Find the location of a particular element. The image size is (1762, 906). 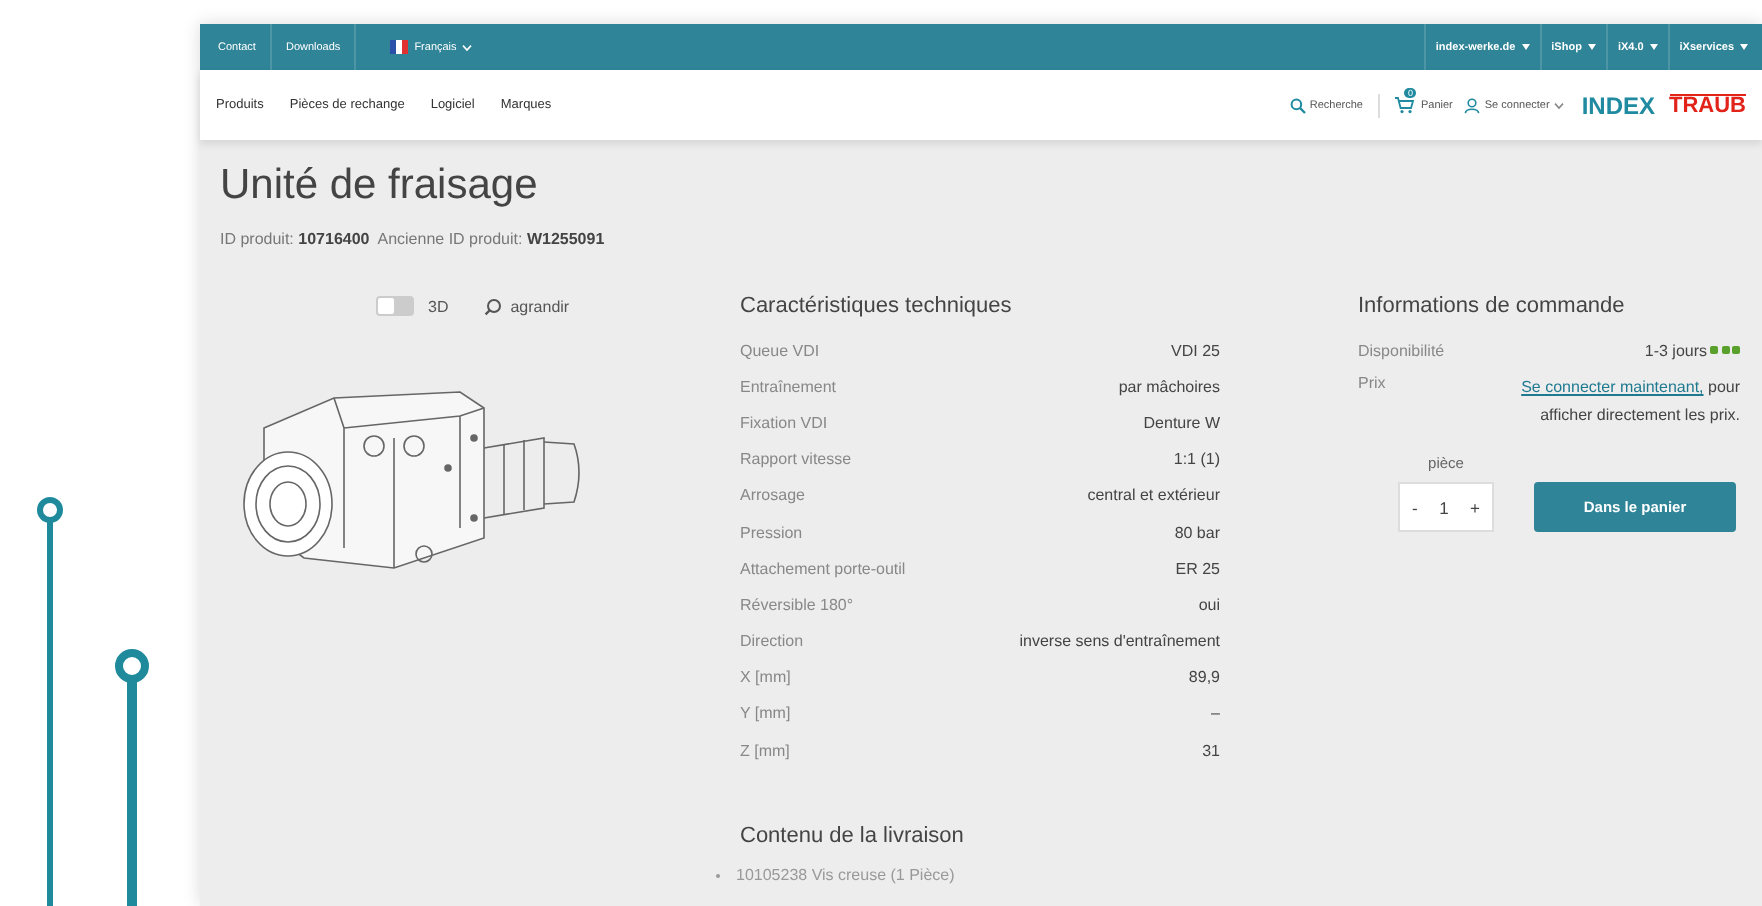

spec-value: 1:1 (1) is located at coordinates (1196, 459).